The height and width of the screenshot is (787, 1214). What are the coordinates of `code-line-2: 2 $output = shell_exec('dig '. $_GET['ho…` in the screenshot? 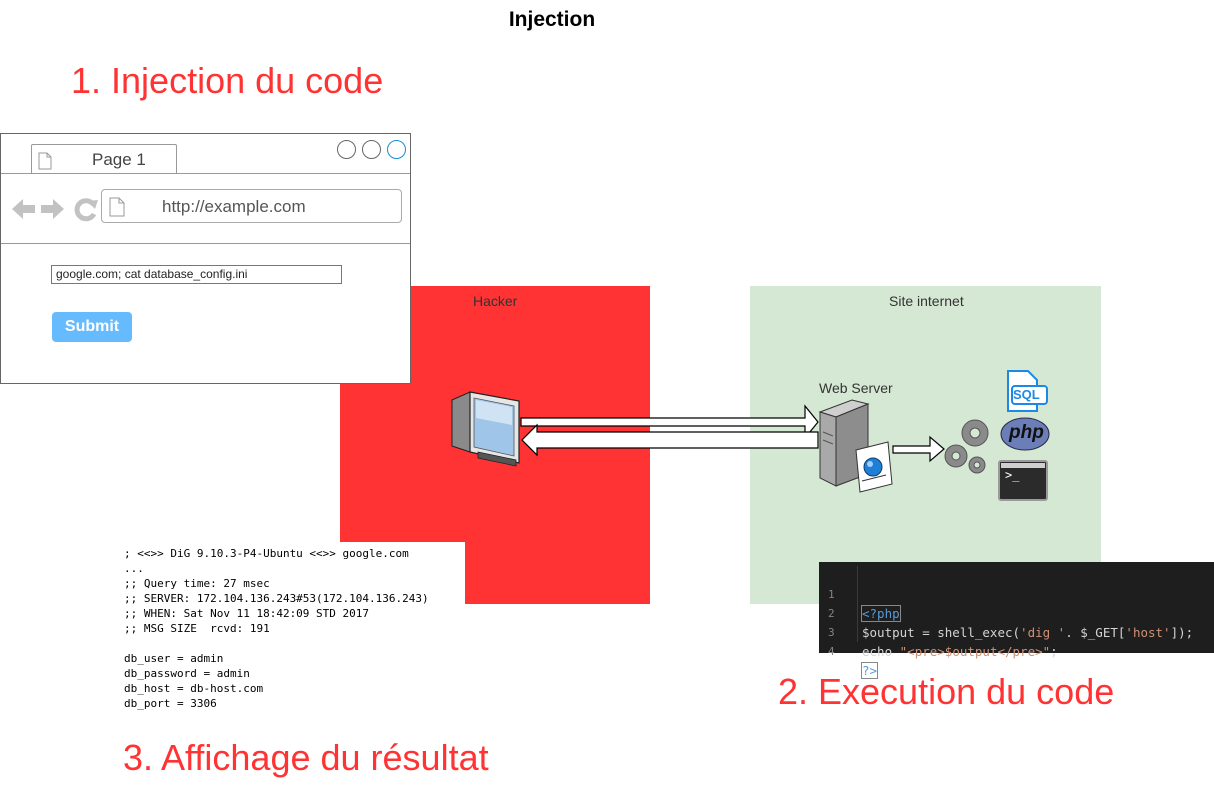 It's located at (1016, 612).